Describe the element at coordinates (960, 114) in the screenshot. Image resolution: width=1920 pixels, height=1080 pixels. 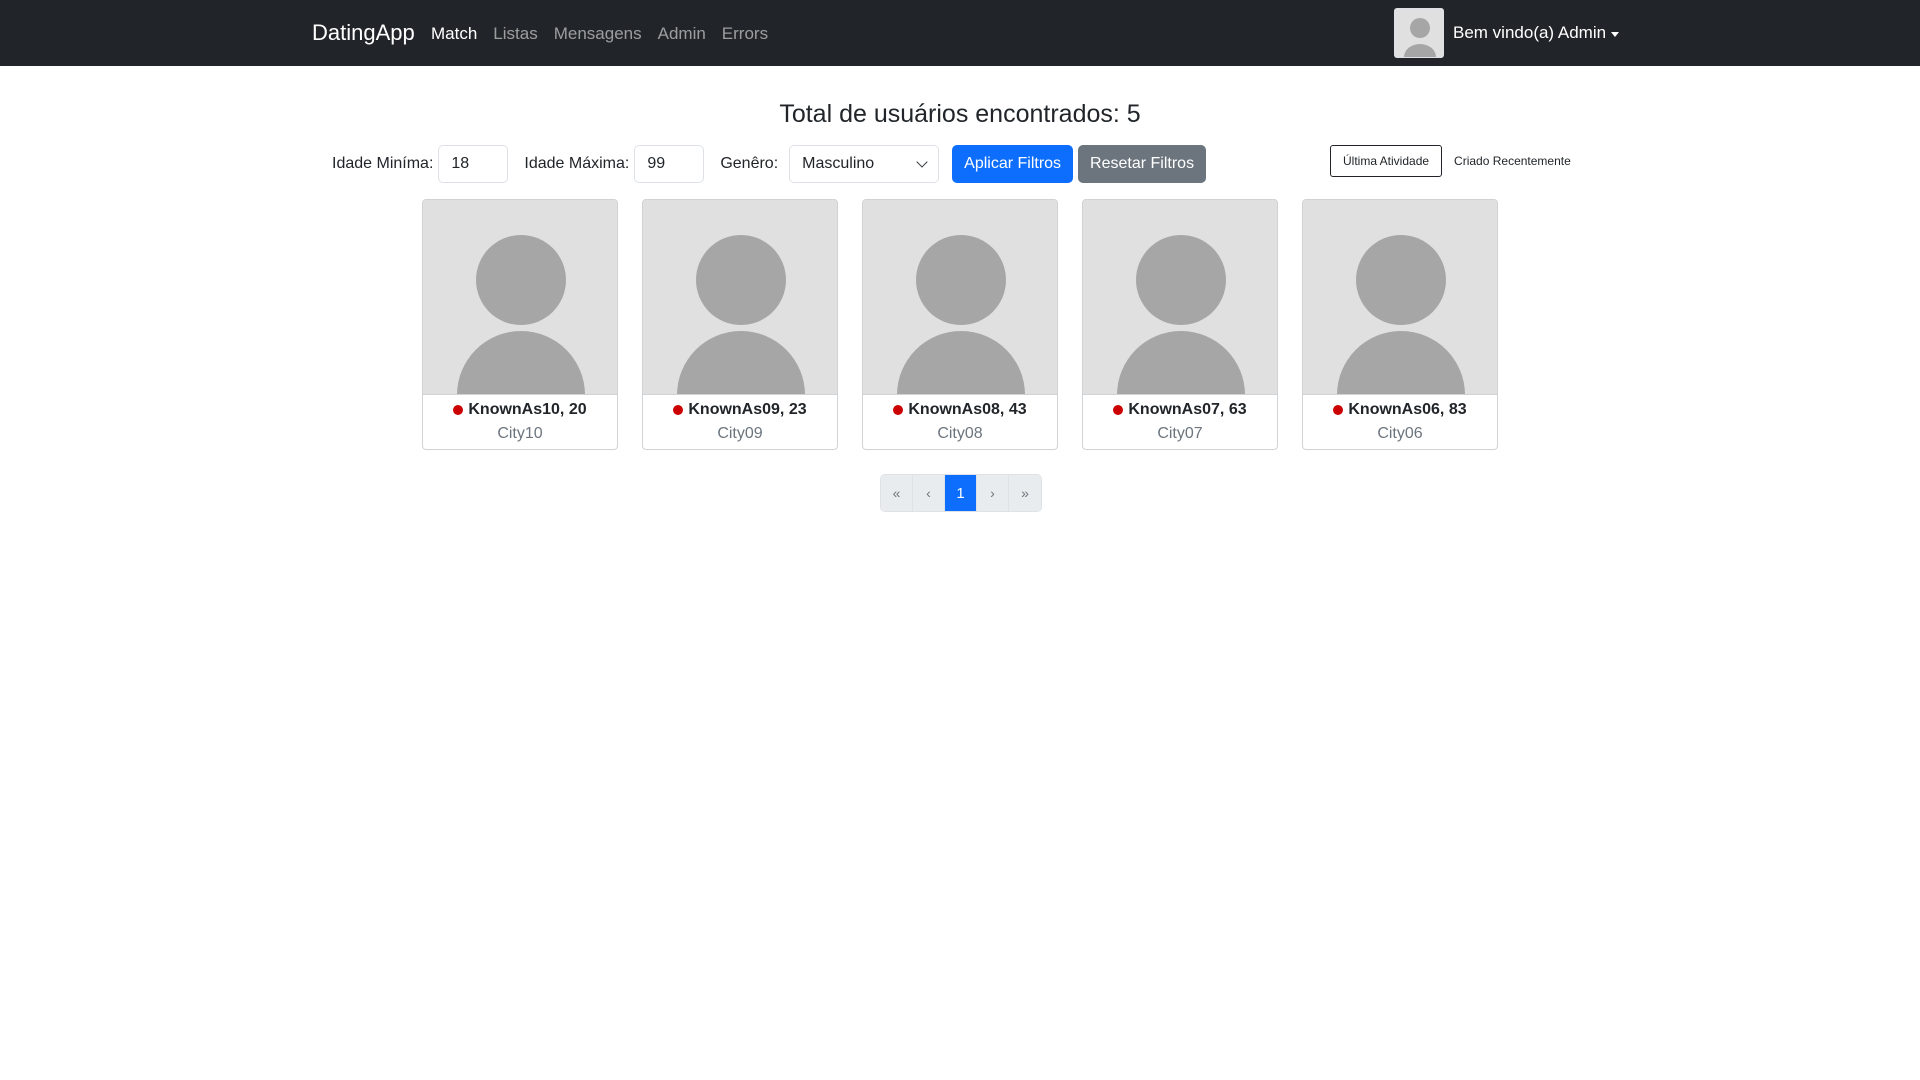
I see `page-title: Total de usuários encontrados: 5` at that location.